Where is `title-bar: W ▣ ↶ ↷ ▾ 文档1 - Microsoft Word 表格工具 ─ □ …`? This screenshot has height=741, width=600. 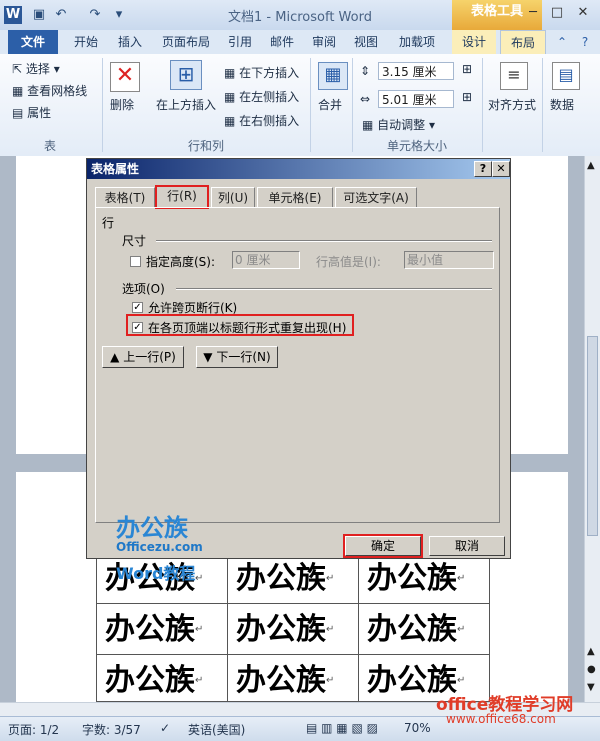 title-bar: W ▣ ↶ ↷ ▾ 文档1 - Microsoft Word 表格工具 ─ □ … is located at coordinates (300, 15).